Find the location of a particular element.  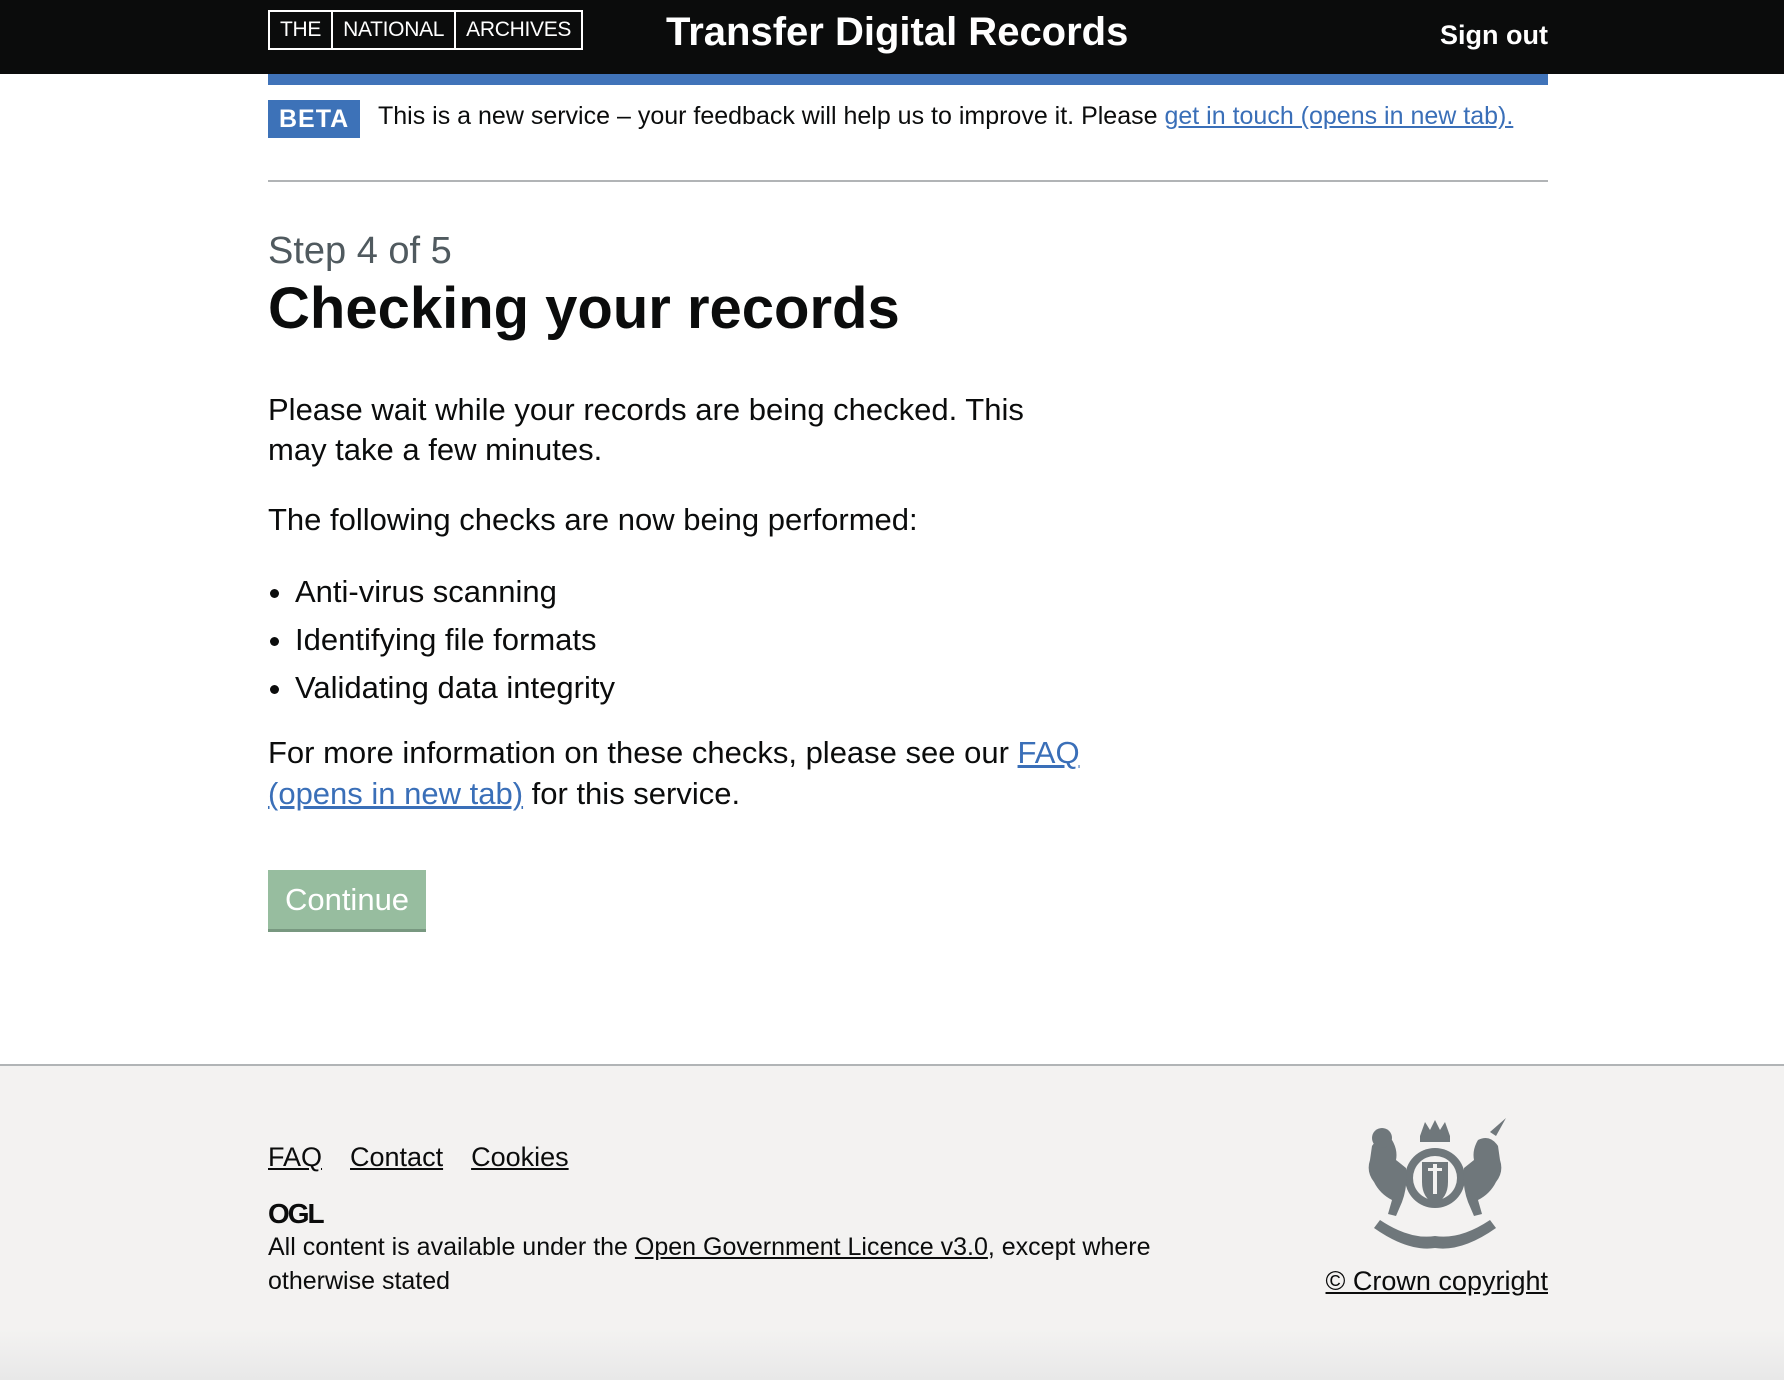

royal-coat-of-arms-icon is located at coordinates (1437, 1183).